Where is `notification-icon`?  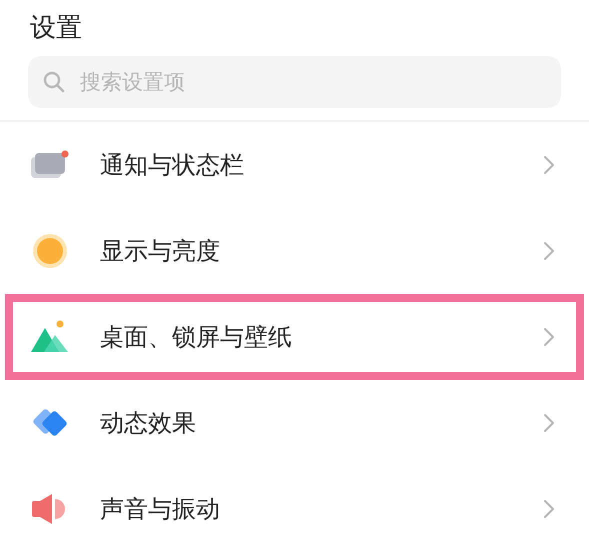 notification-icon is located at coordinates (50, 165).